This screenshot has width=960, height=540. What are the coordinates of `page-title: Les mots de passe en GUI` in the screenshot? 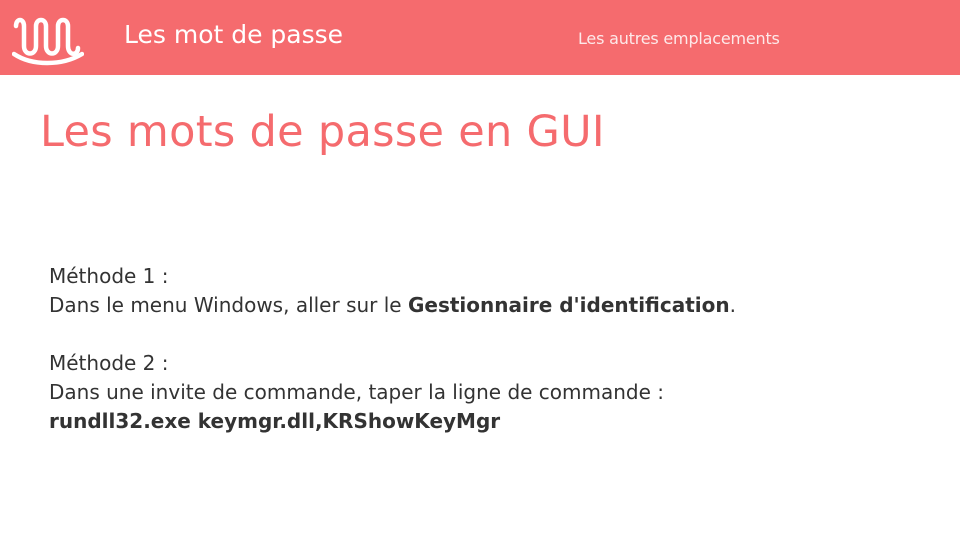 It's located at (322, 132).